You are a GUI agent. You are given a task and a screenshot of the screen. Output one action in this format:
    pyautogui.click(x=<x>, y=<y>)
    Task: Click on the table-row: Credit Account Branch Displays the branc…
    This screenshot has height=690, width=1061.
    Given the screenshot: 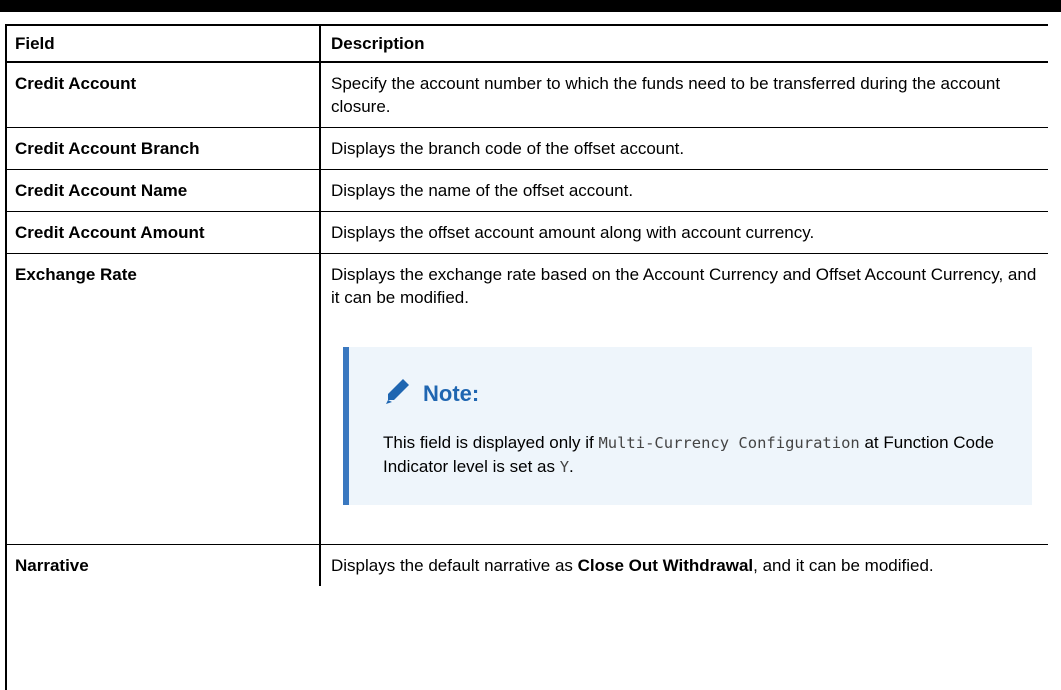 What is the action you would take?
    pyautogui.click(x=526, y=148)
    